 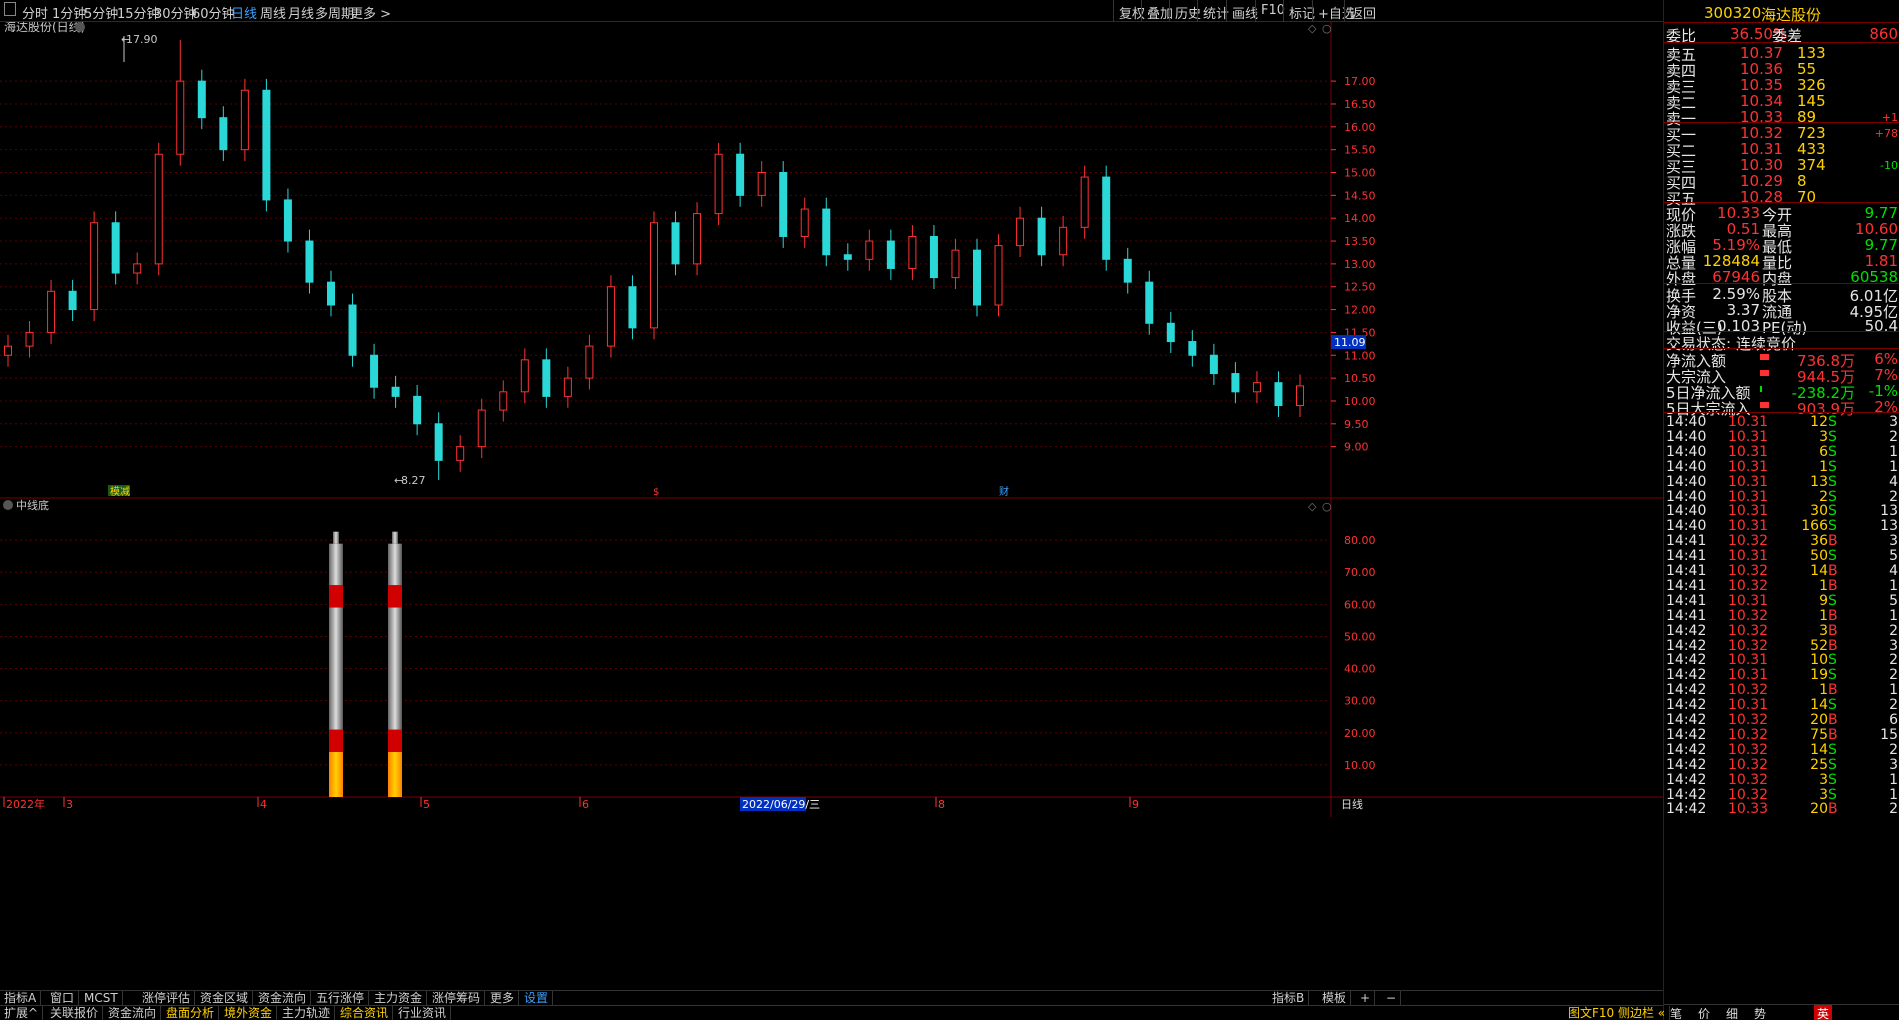 I want to click on panel-tab: 价, so click(x=1704, y=1012).